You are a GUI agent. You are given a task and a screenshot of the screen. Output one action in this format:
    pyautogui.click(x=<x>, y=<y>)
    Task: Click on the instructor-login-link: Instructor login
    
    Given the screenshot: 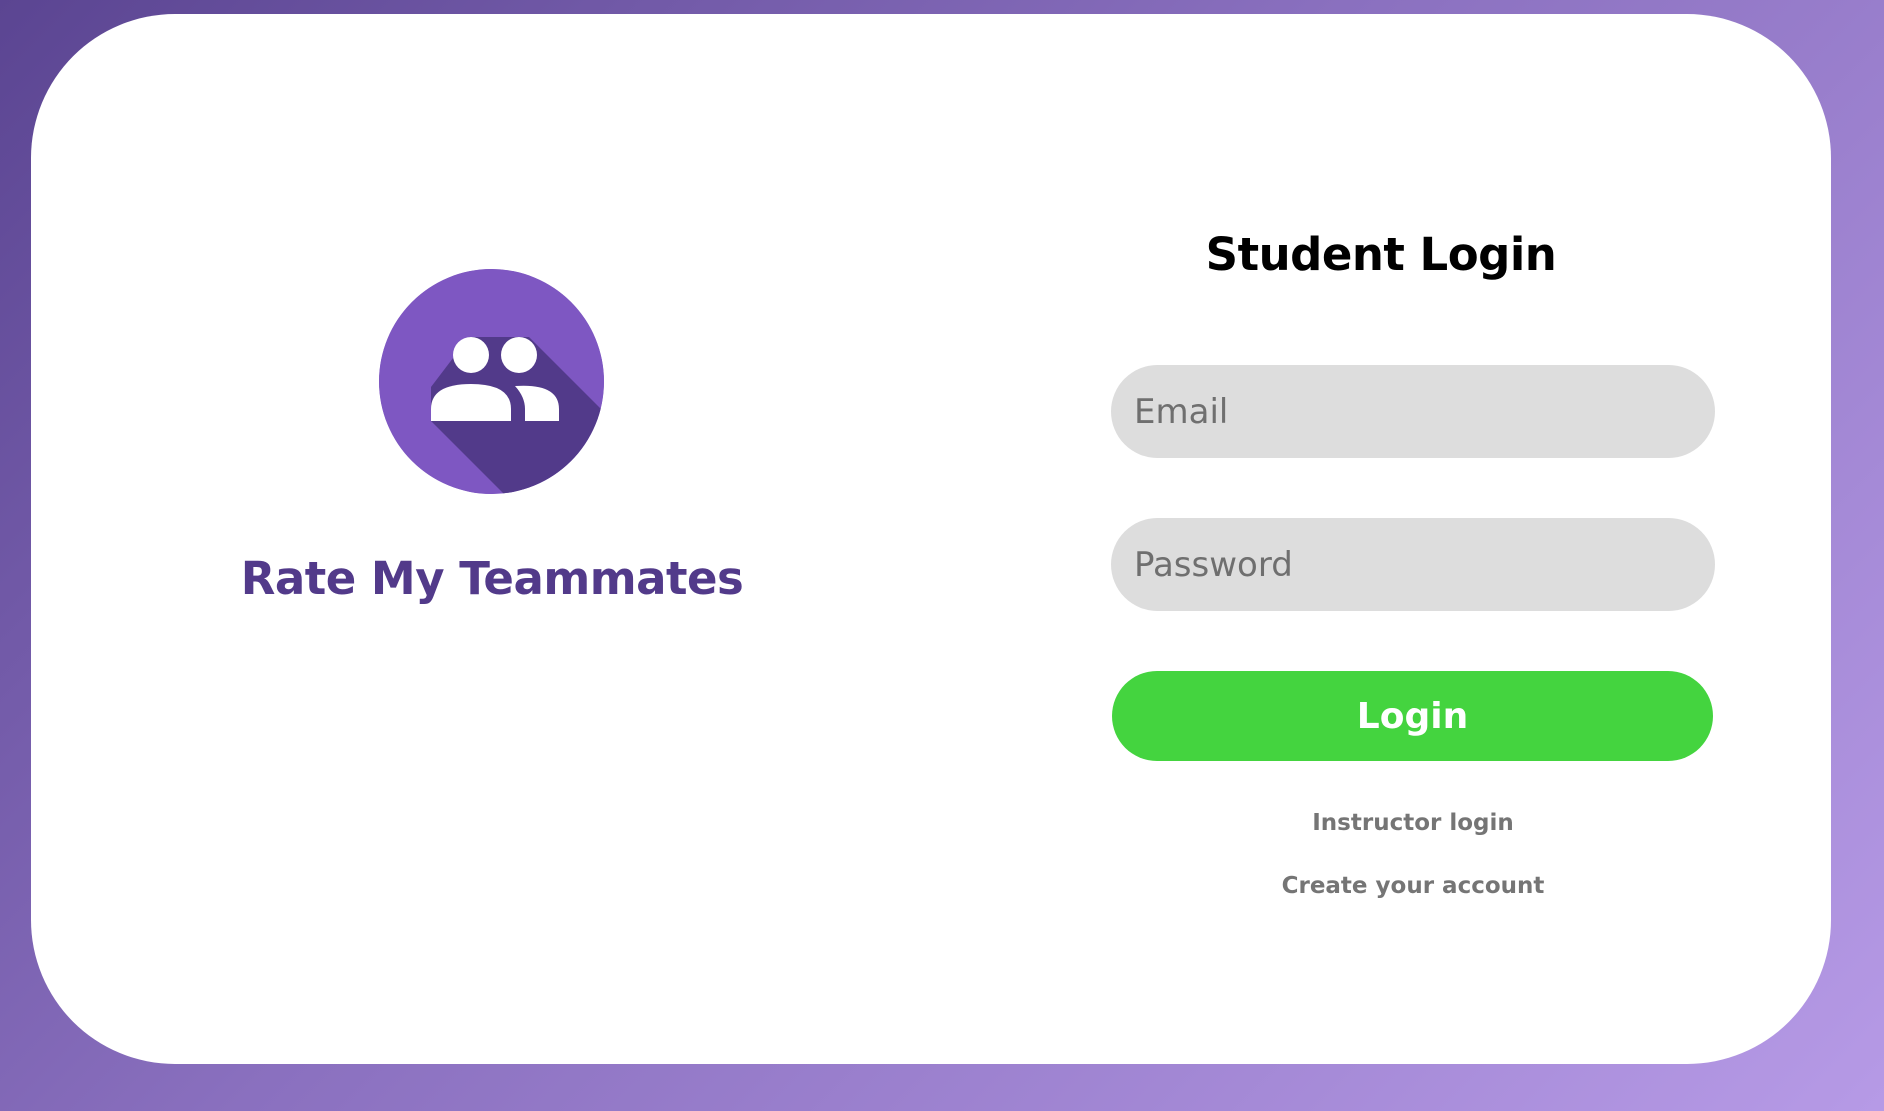 What is the action you would take?
    pyautogui.click(x=1413, y=823)
    